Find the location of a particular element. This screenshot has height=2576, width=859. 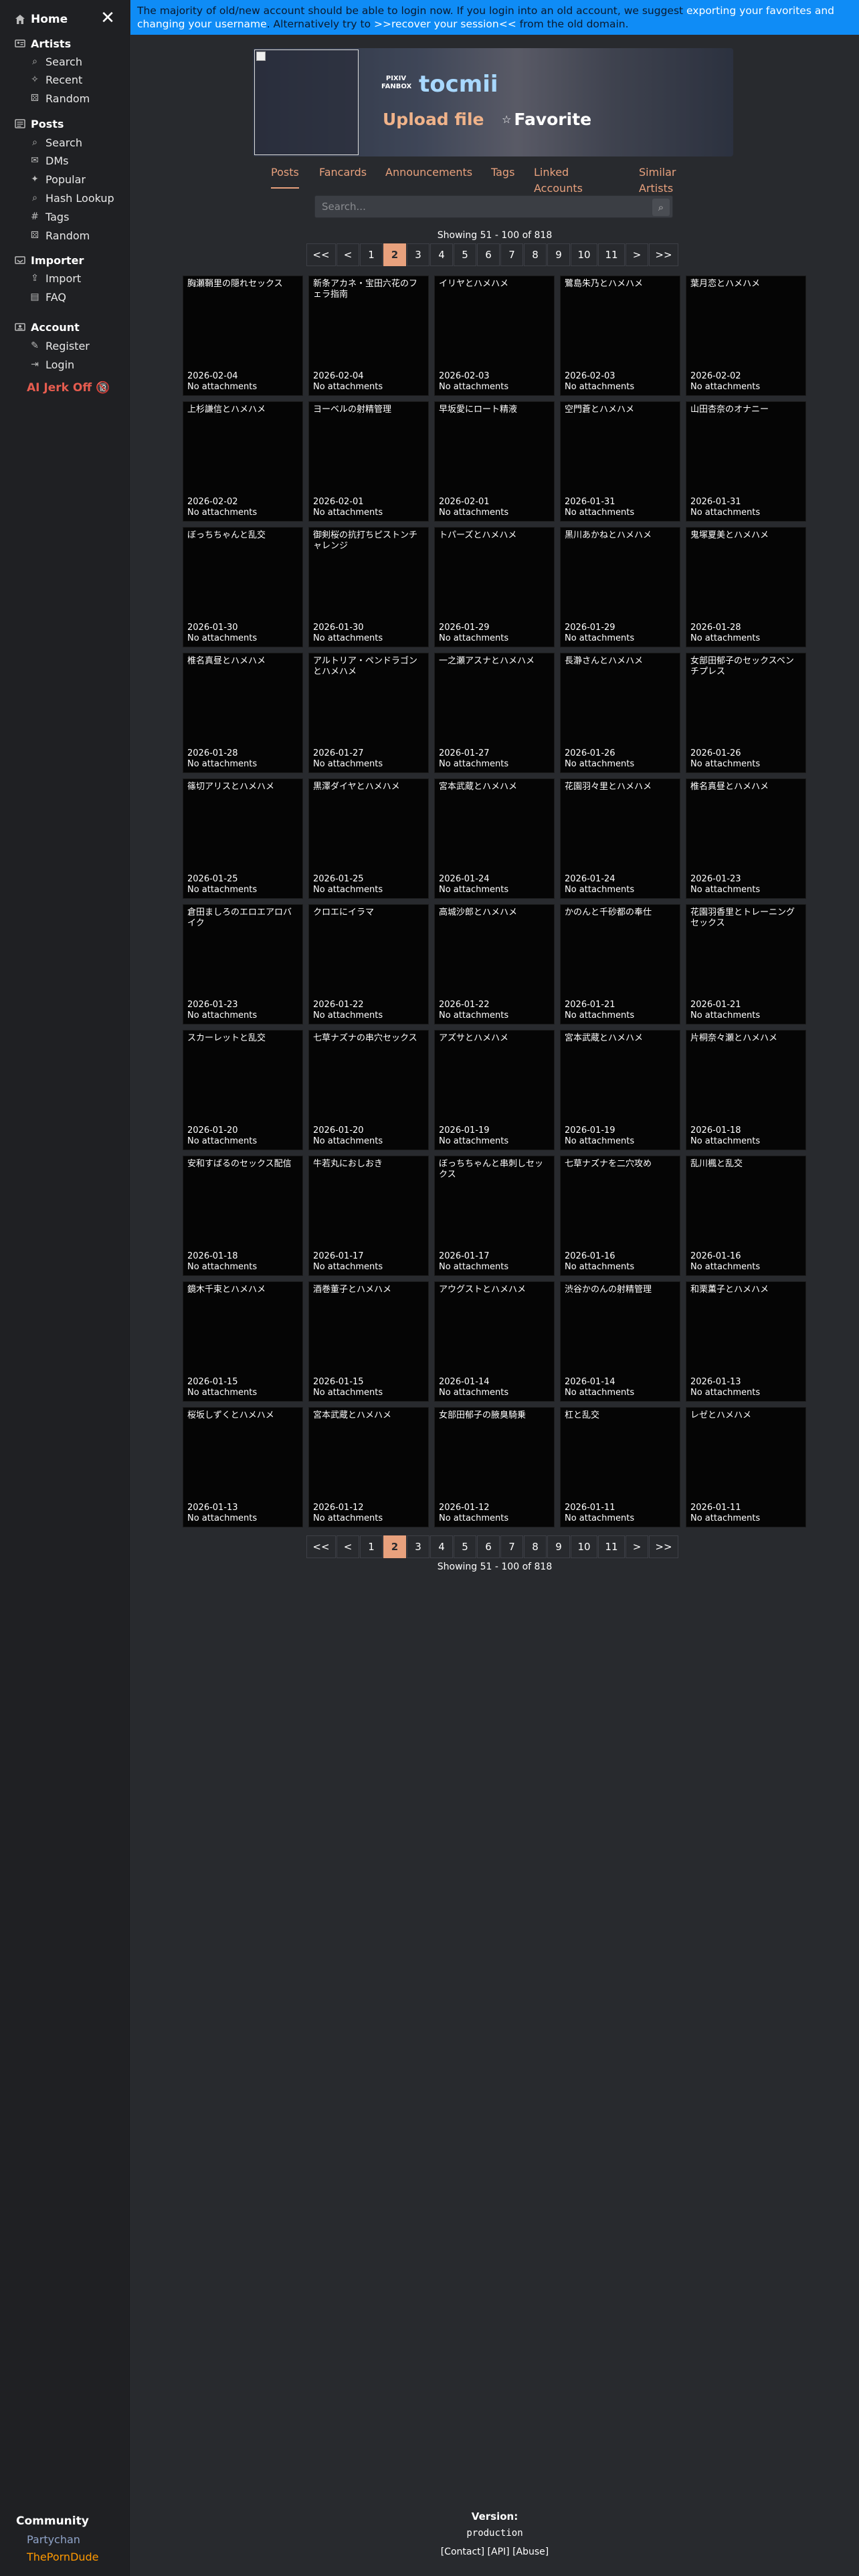

sidebar-item-posts-random: ⚄ Random is located at coordinates (59, 236).